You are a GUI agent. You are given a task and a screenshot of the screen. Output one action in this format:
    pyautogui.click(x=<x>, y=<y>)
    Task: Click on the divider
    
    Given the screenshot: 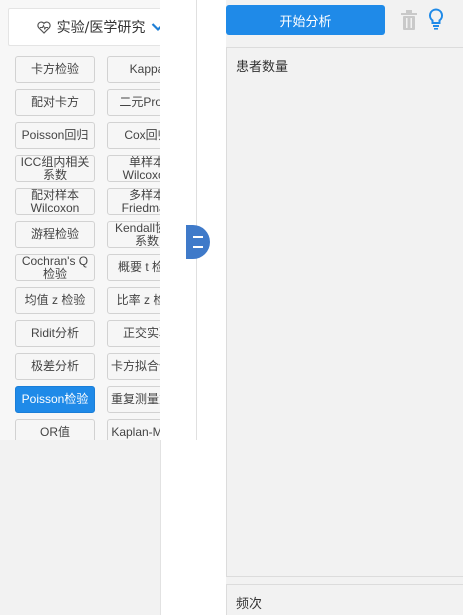 What is the action you would take?
    pyautogui.click(x=160, y=527)
    